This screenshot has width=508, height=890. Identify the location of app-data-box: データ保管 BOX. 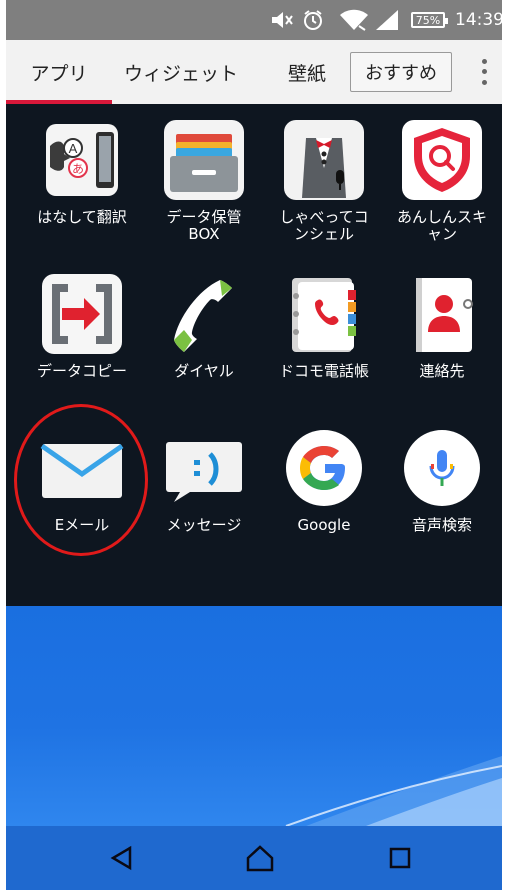
(204, 183).